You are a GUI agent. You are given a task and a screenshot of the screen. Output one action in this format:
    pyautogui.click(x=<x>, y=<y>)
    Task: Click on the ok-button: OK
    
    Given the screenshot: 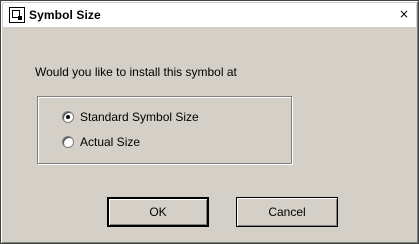 What is the action you would take?
    pyautogui.click(x=158, y=212)
    